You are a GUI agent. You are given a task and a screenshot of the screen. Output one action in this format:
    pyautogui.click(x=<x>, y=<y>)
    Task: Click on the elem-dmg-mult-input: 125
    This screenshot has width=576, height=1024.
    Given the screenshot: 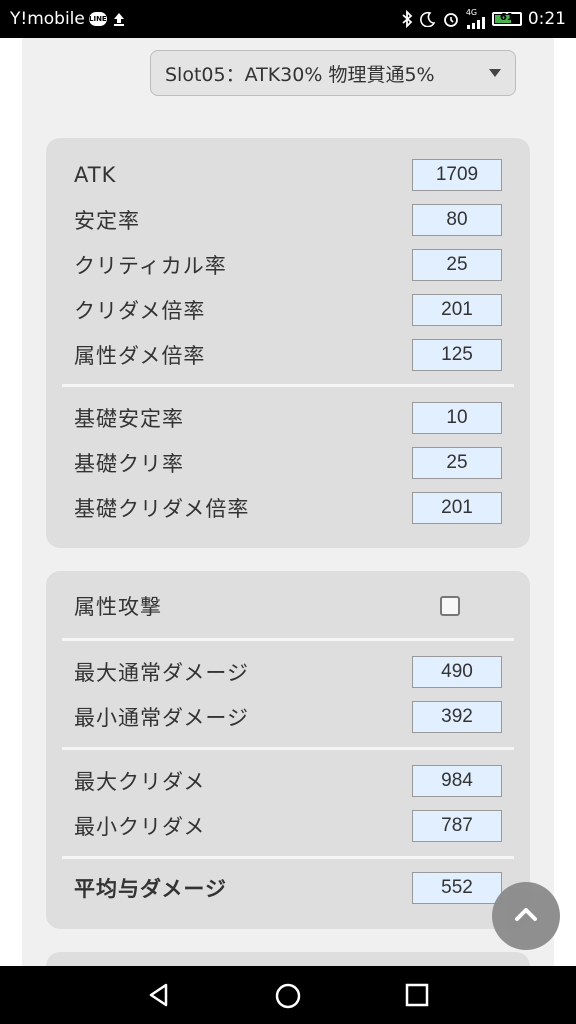 What is the action you would take?
    pyautogui.click(x=457, y=355)
    